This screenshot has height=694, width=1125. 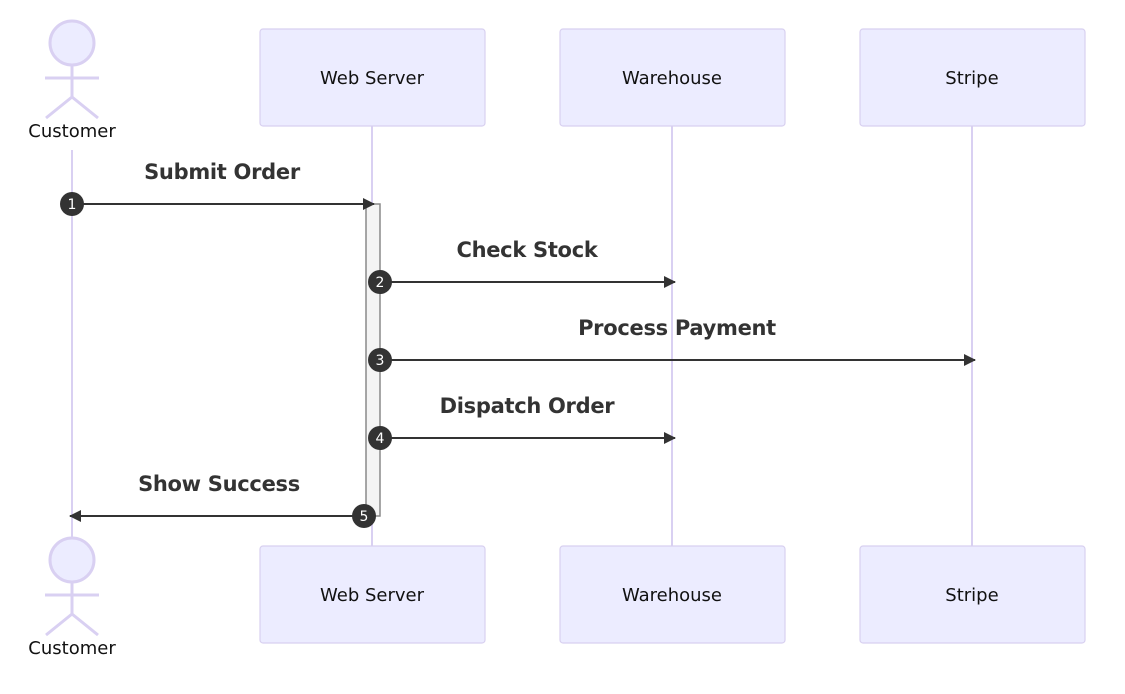 What do you see at coordinates (219, 484) in the screenshot?
I see `message-label: Show Success` at bounding box center [219, 484].